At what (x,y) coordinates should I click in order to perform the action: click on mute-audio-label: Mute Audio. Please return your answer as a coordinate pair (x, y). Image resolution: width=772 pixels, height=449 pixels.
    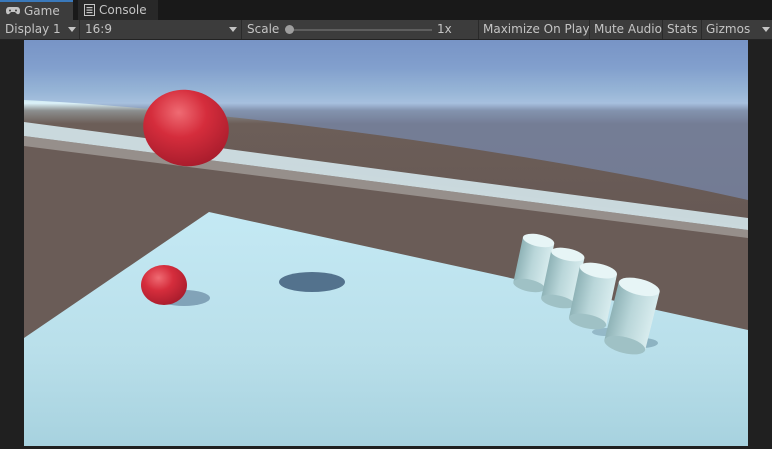
    Looking at the image, I should click on (628, 29).